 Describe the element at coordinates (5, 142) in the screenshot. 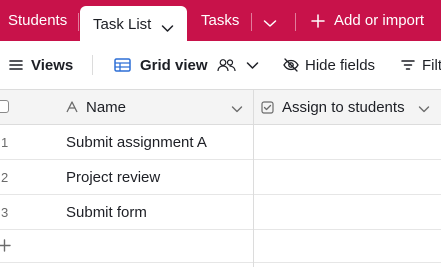

I see `row-number: 1` at that location.